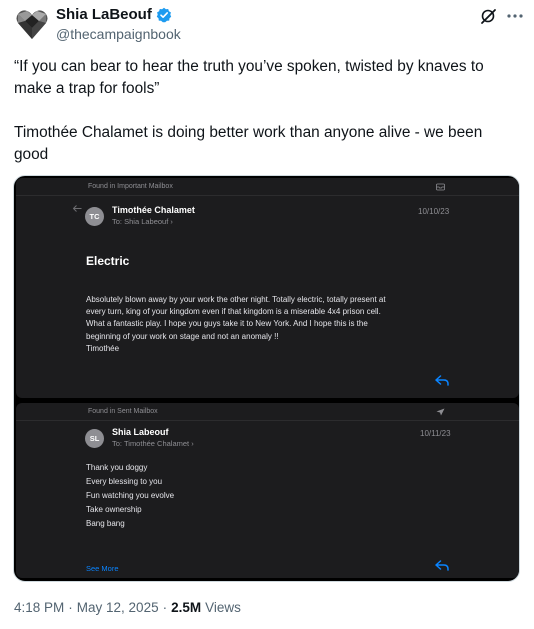  What do you see at coordinates (108, 261) in the screenshot?
I see `email-subject: Electric` at bounding box center [108, 261].